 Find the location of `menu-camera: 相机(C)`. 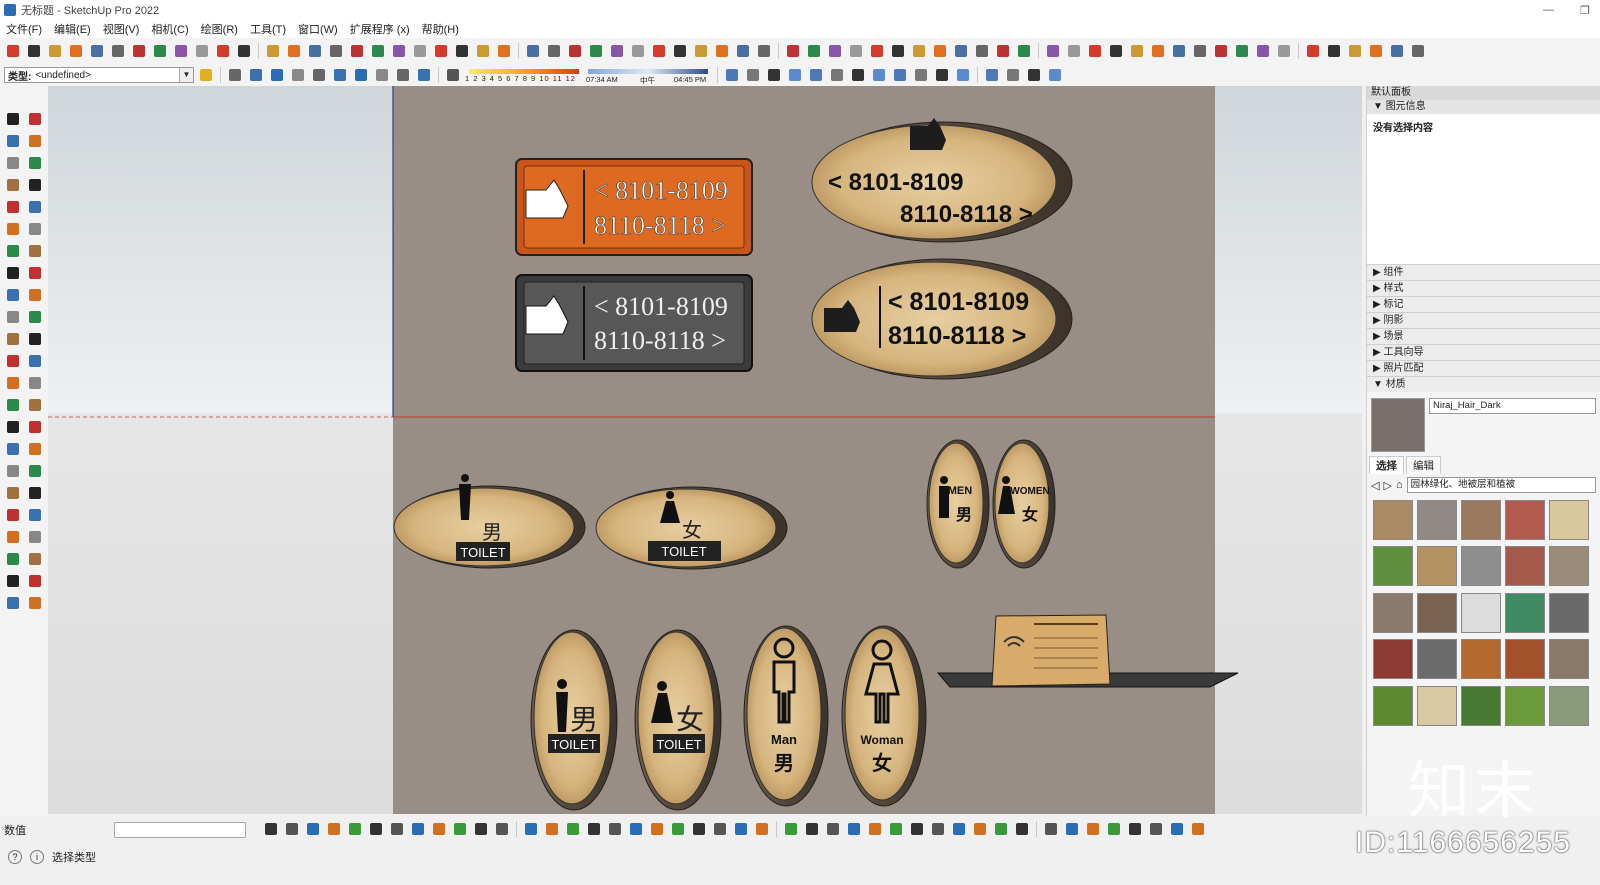

menu-camera: 相机(C) is located at coordinates (169, 29).